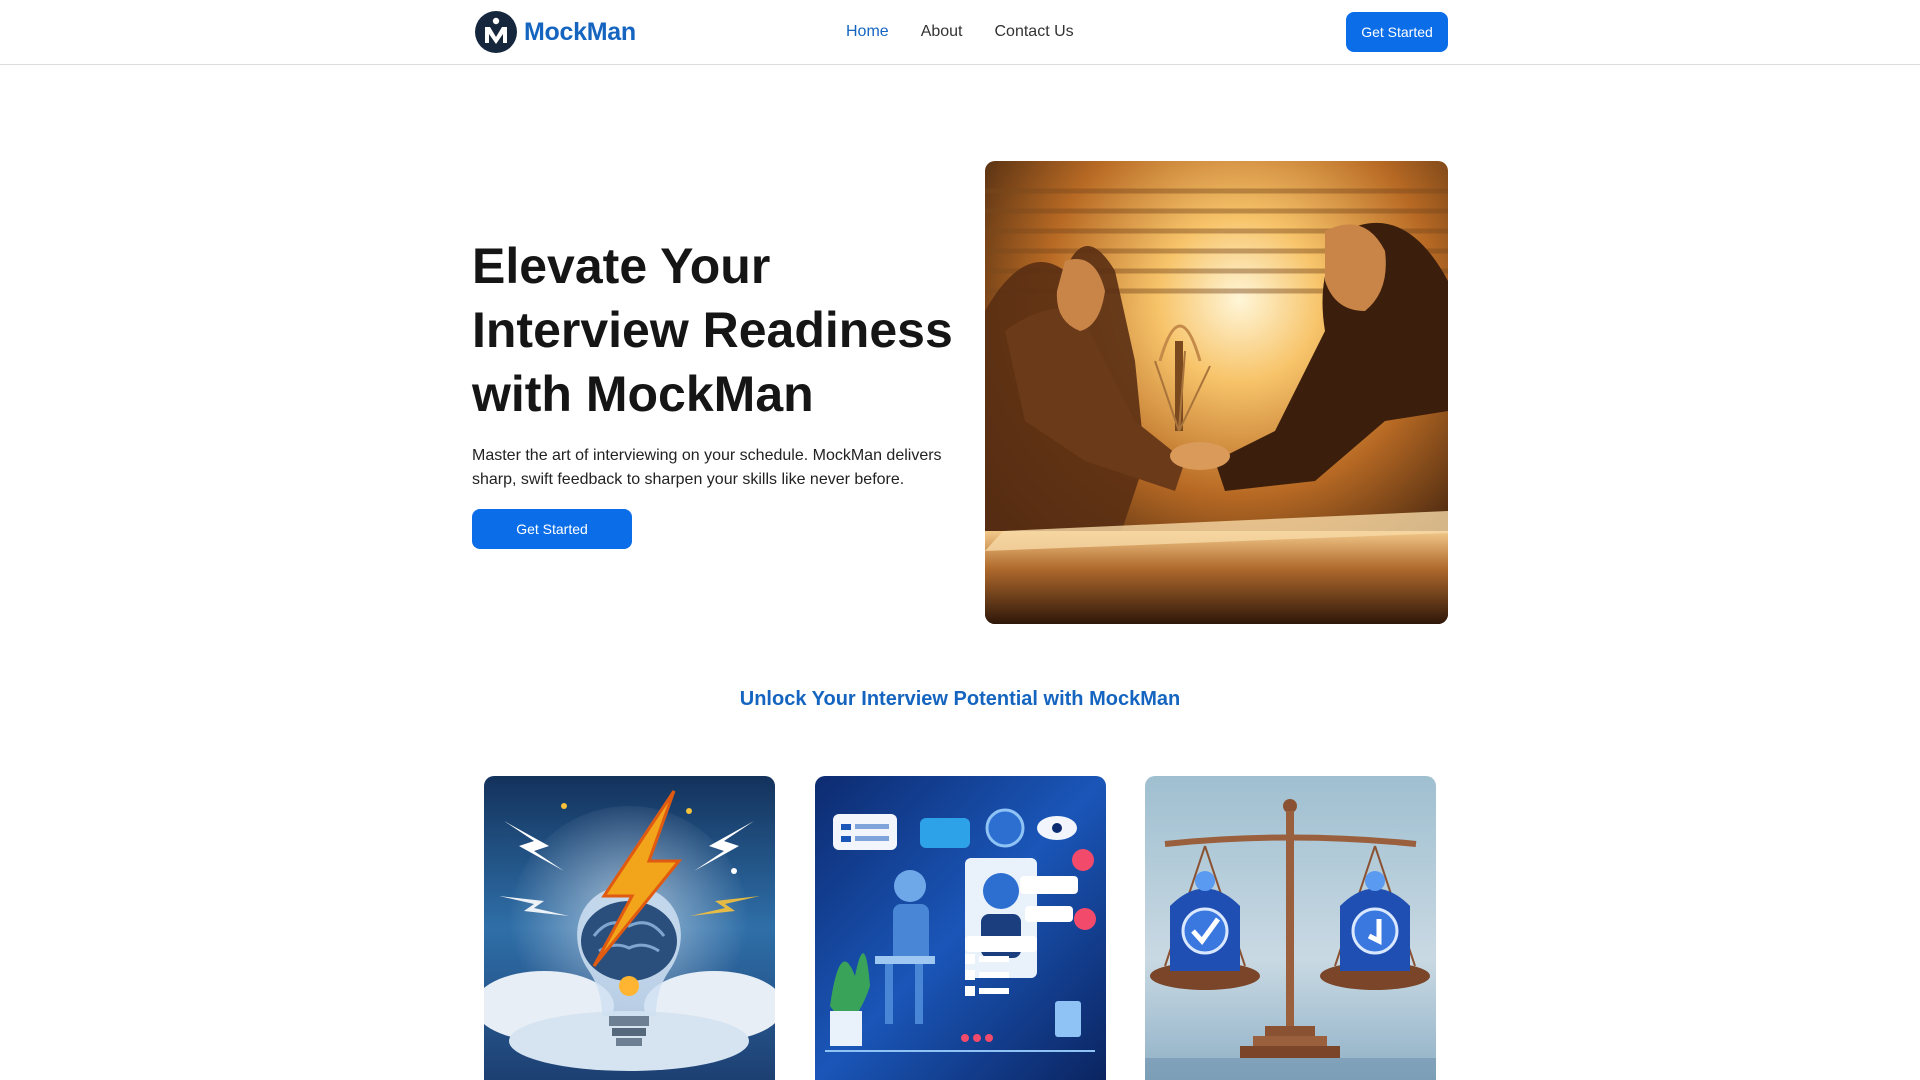  Describe the element at coordinates (580, 31) in the screenshot. I see `brand-name: MockMan` at that location.